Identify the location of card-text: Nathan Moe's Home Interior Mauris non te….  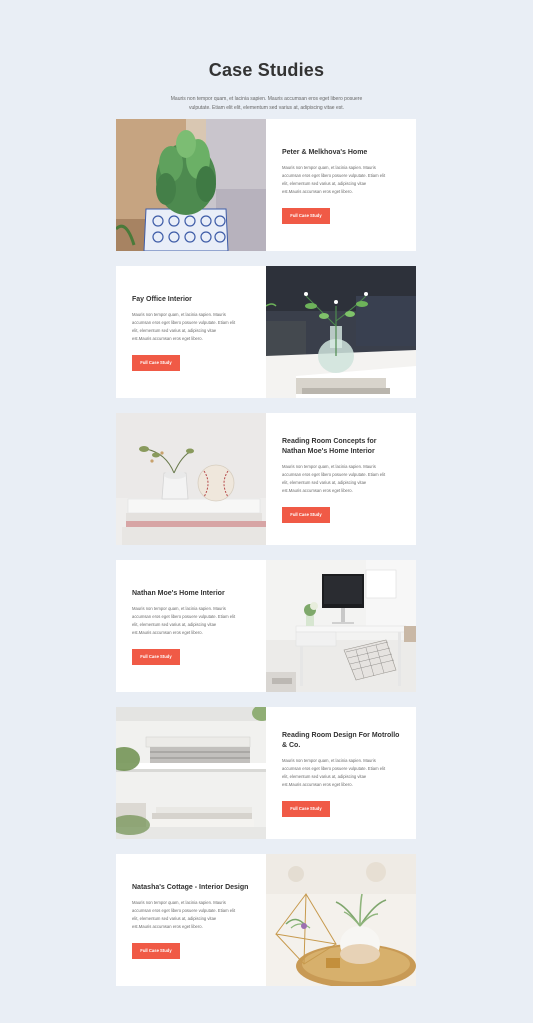
(191, 626).